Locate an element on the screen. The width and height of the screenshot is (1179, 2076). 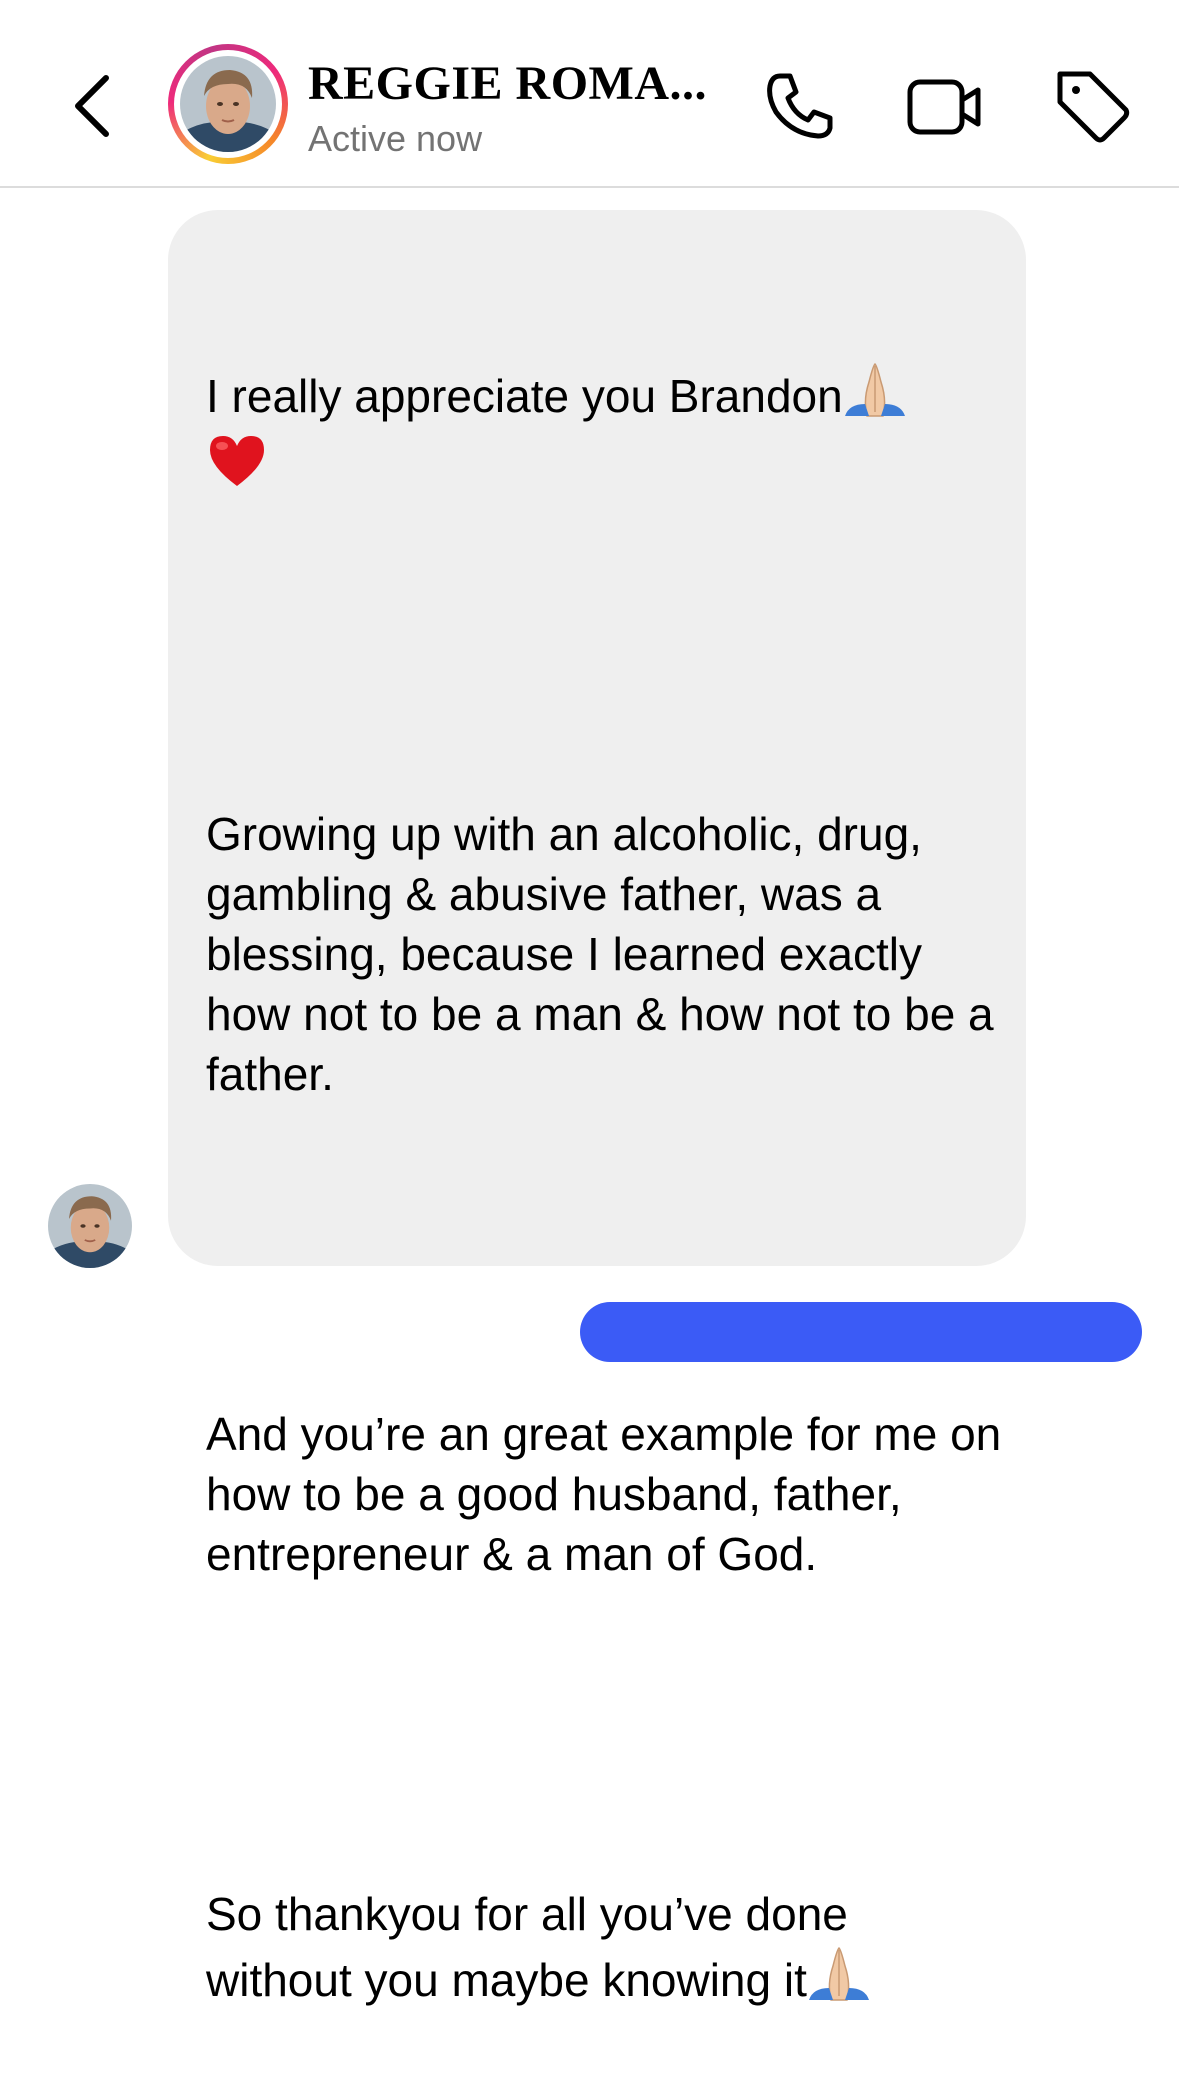
phone-icon is located at coordinates (800, 106).